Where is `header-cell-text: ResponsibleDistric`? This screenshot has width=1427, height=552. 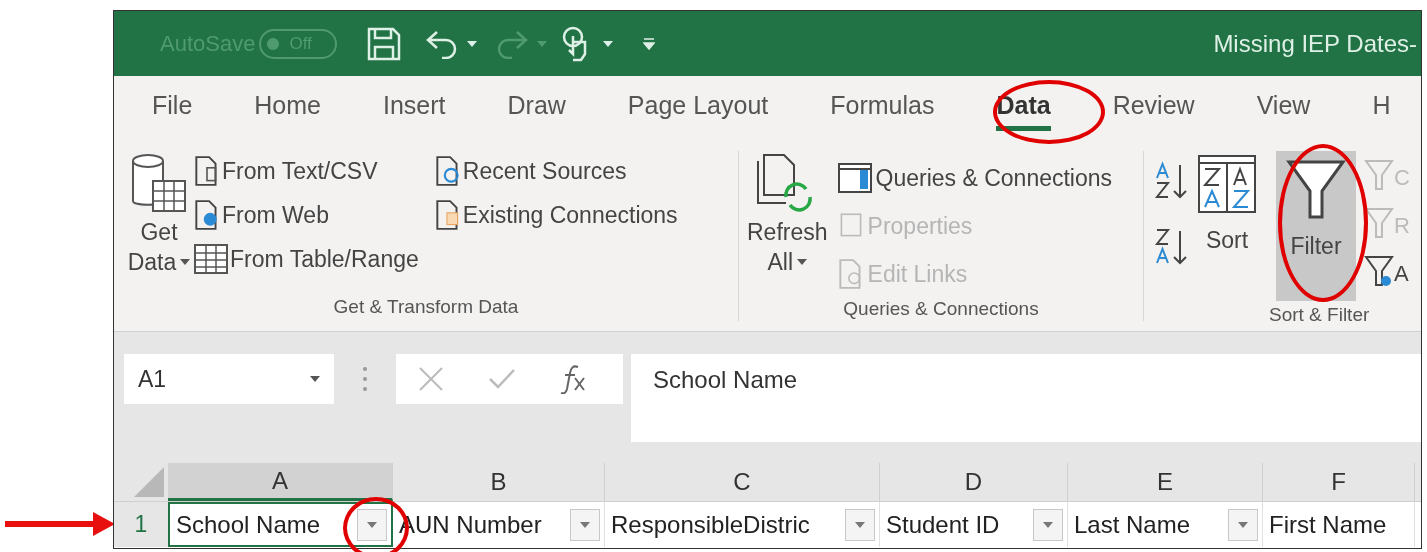 header-cell-text: ResponsibleDistric is located at coordinates (710, 524).